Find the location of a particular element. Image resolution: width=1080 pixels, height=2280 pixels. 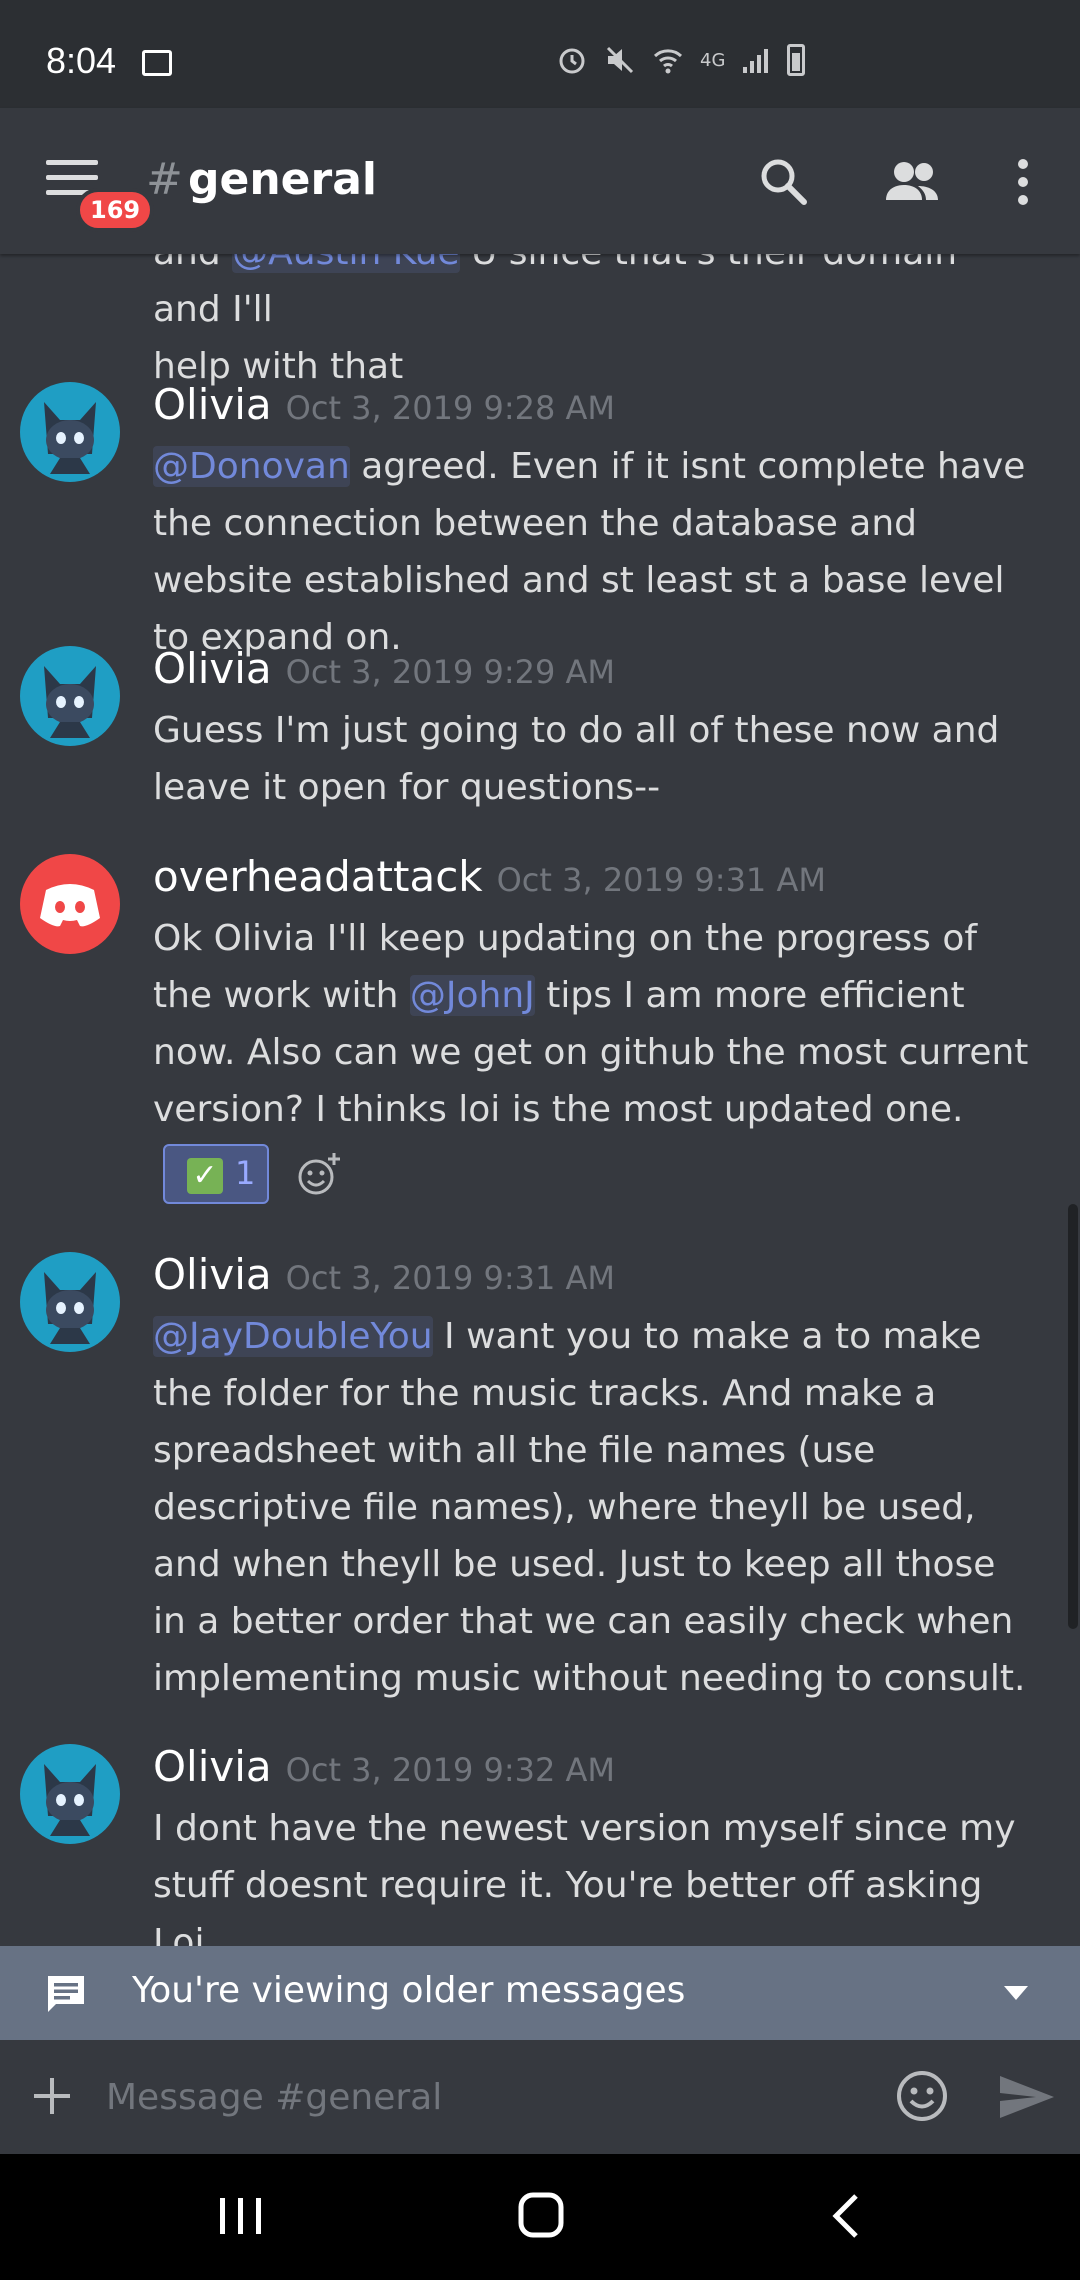

back-icon is located at coordinates (845, 2216).